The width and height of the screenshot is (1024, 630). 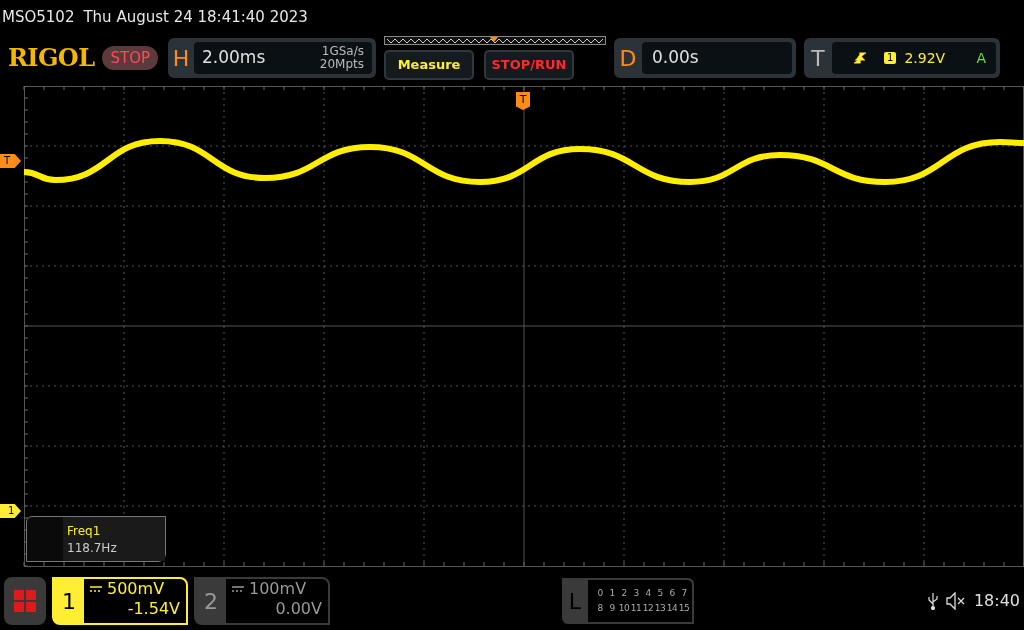 What do you see at coordinates (660, 593) in the screenshot?
I see `channel-label: 5` at bounding box center [660, 593].